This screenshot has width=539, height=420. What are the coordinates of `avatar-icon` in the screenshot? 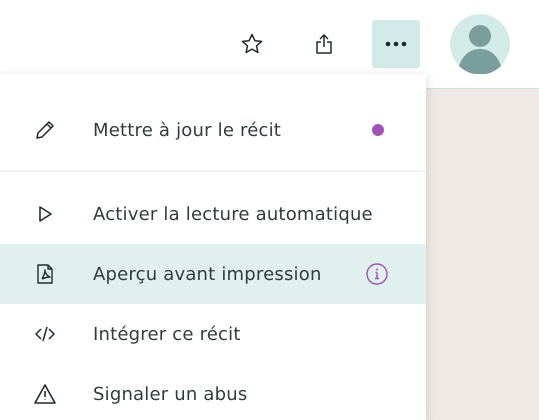 It's located at (480, 44).